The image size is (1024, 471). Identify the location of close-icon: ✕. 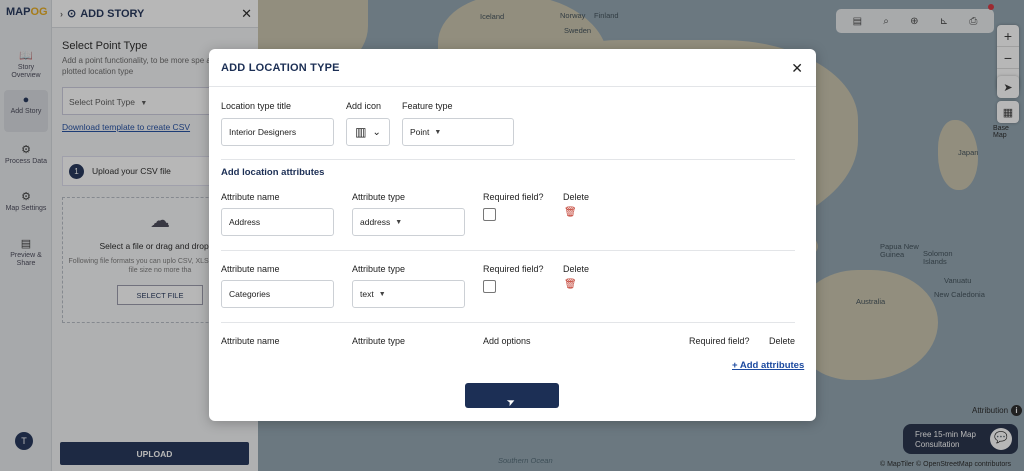
(797, 68).